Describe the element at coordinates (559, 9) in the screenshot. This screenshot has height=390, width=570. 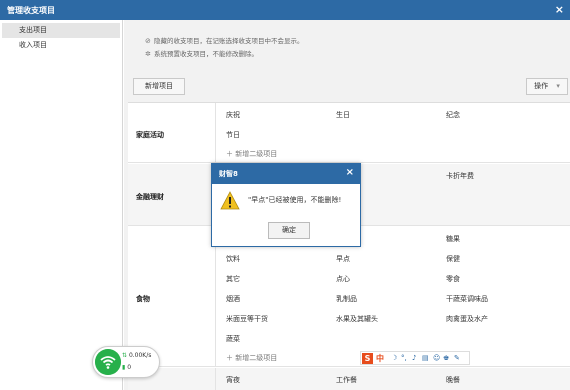
I see `close-icon: ×` at that location.